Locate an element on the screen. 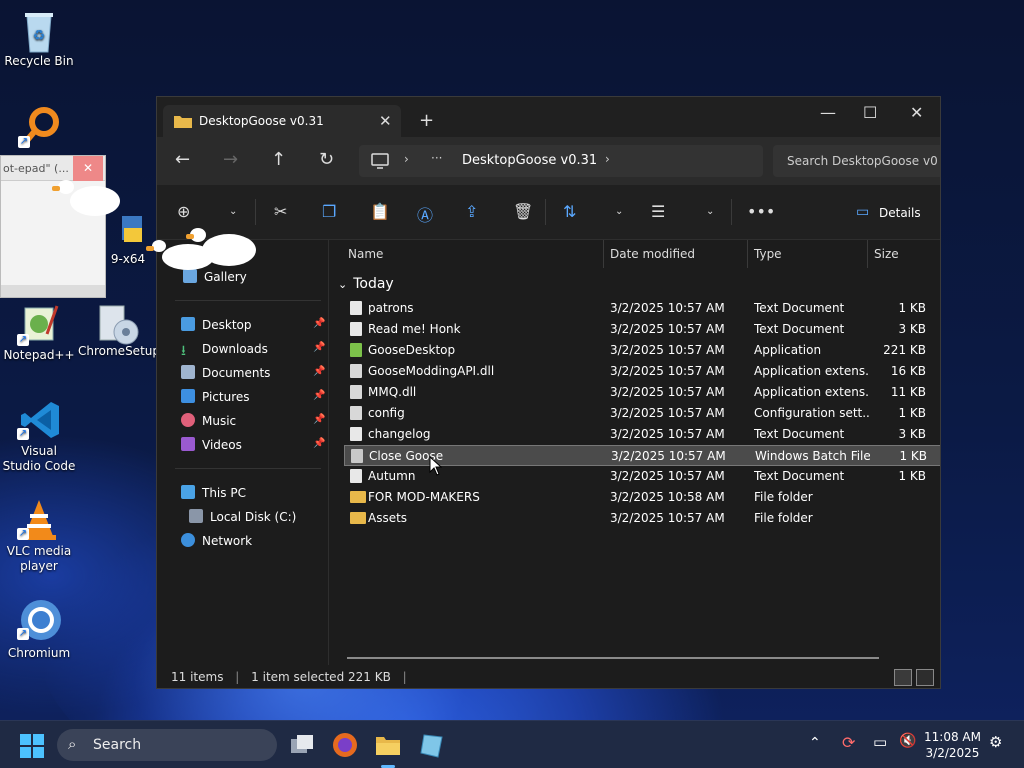 The width and height of the screenshot is (1024, 768). chevron-up-icon: ⌃ is located at coordinates (815, 743).